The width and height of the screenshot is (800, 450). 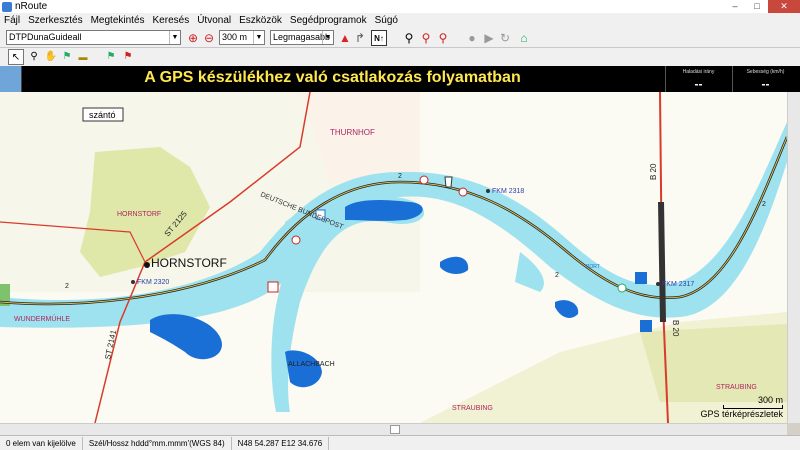 I want to click on zoom-select: 300 m ▼, so click(x=242, y=37).